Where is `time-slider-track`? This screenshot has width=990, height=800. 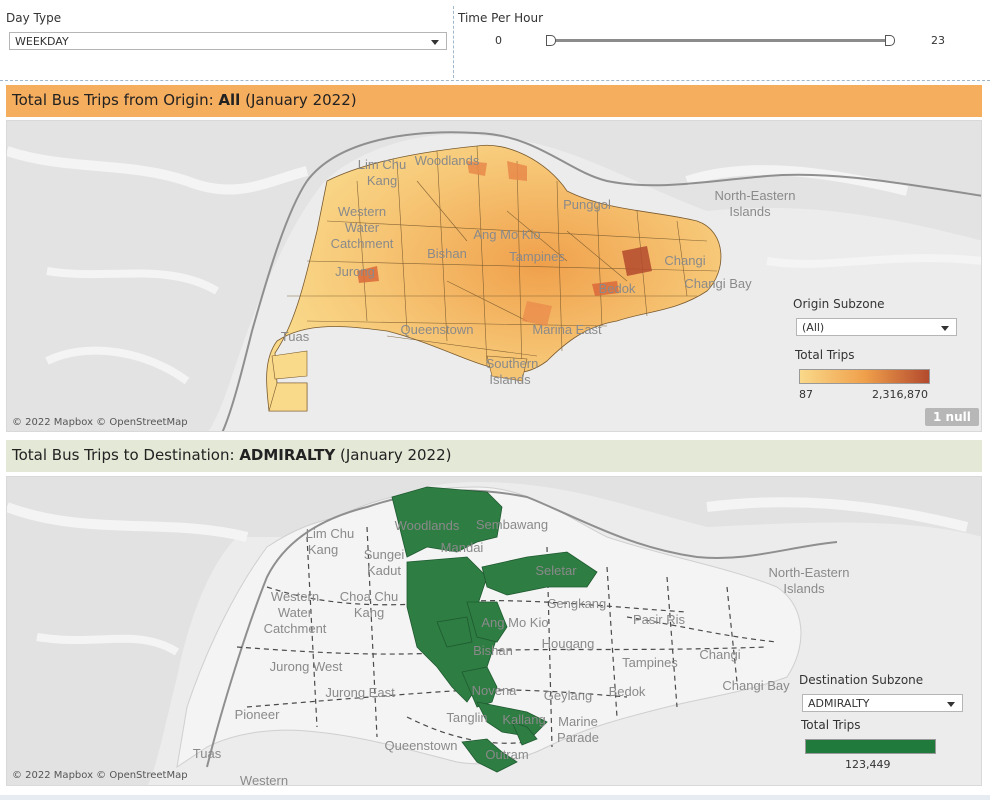 time-slider-track is located at coordinates (720, 40).